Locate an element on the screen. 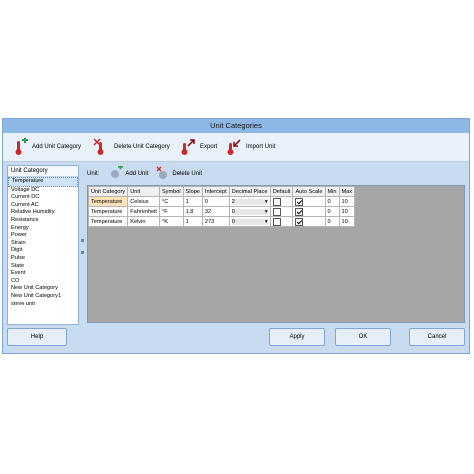 The width and height of the screenshot is (474, 474). table-row: Temperature Fahrenheit °F 1.8 32 0 ▾ 0 10 is located at coordinates (221, 211).